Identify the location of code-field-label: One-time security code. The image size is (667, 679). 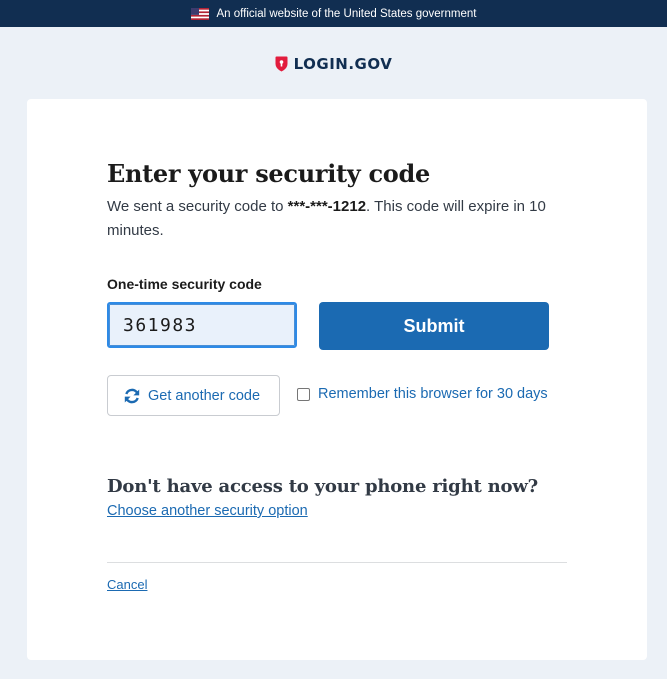
(184, 284).